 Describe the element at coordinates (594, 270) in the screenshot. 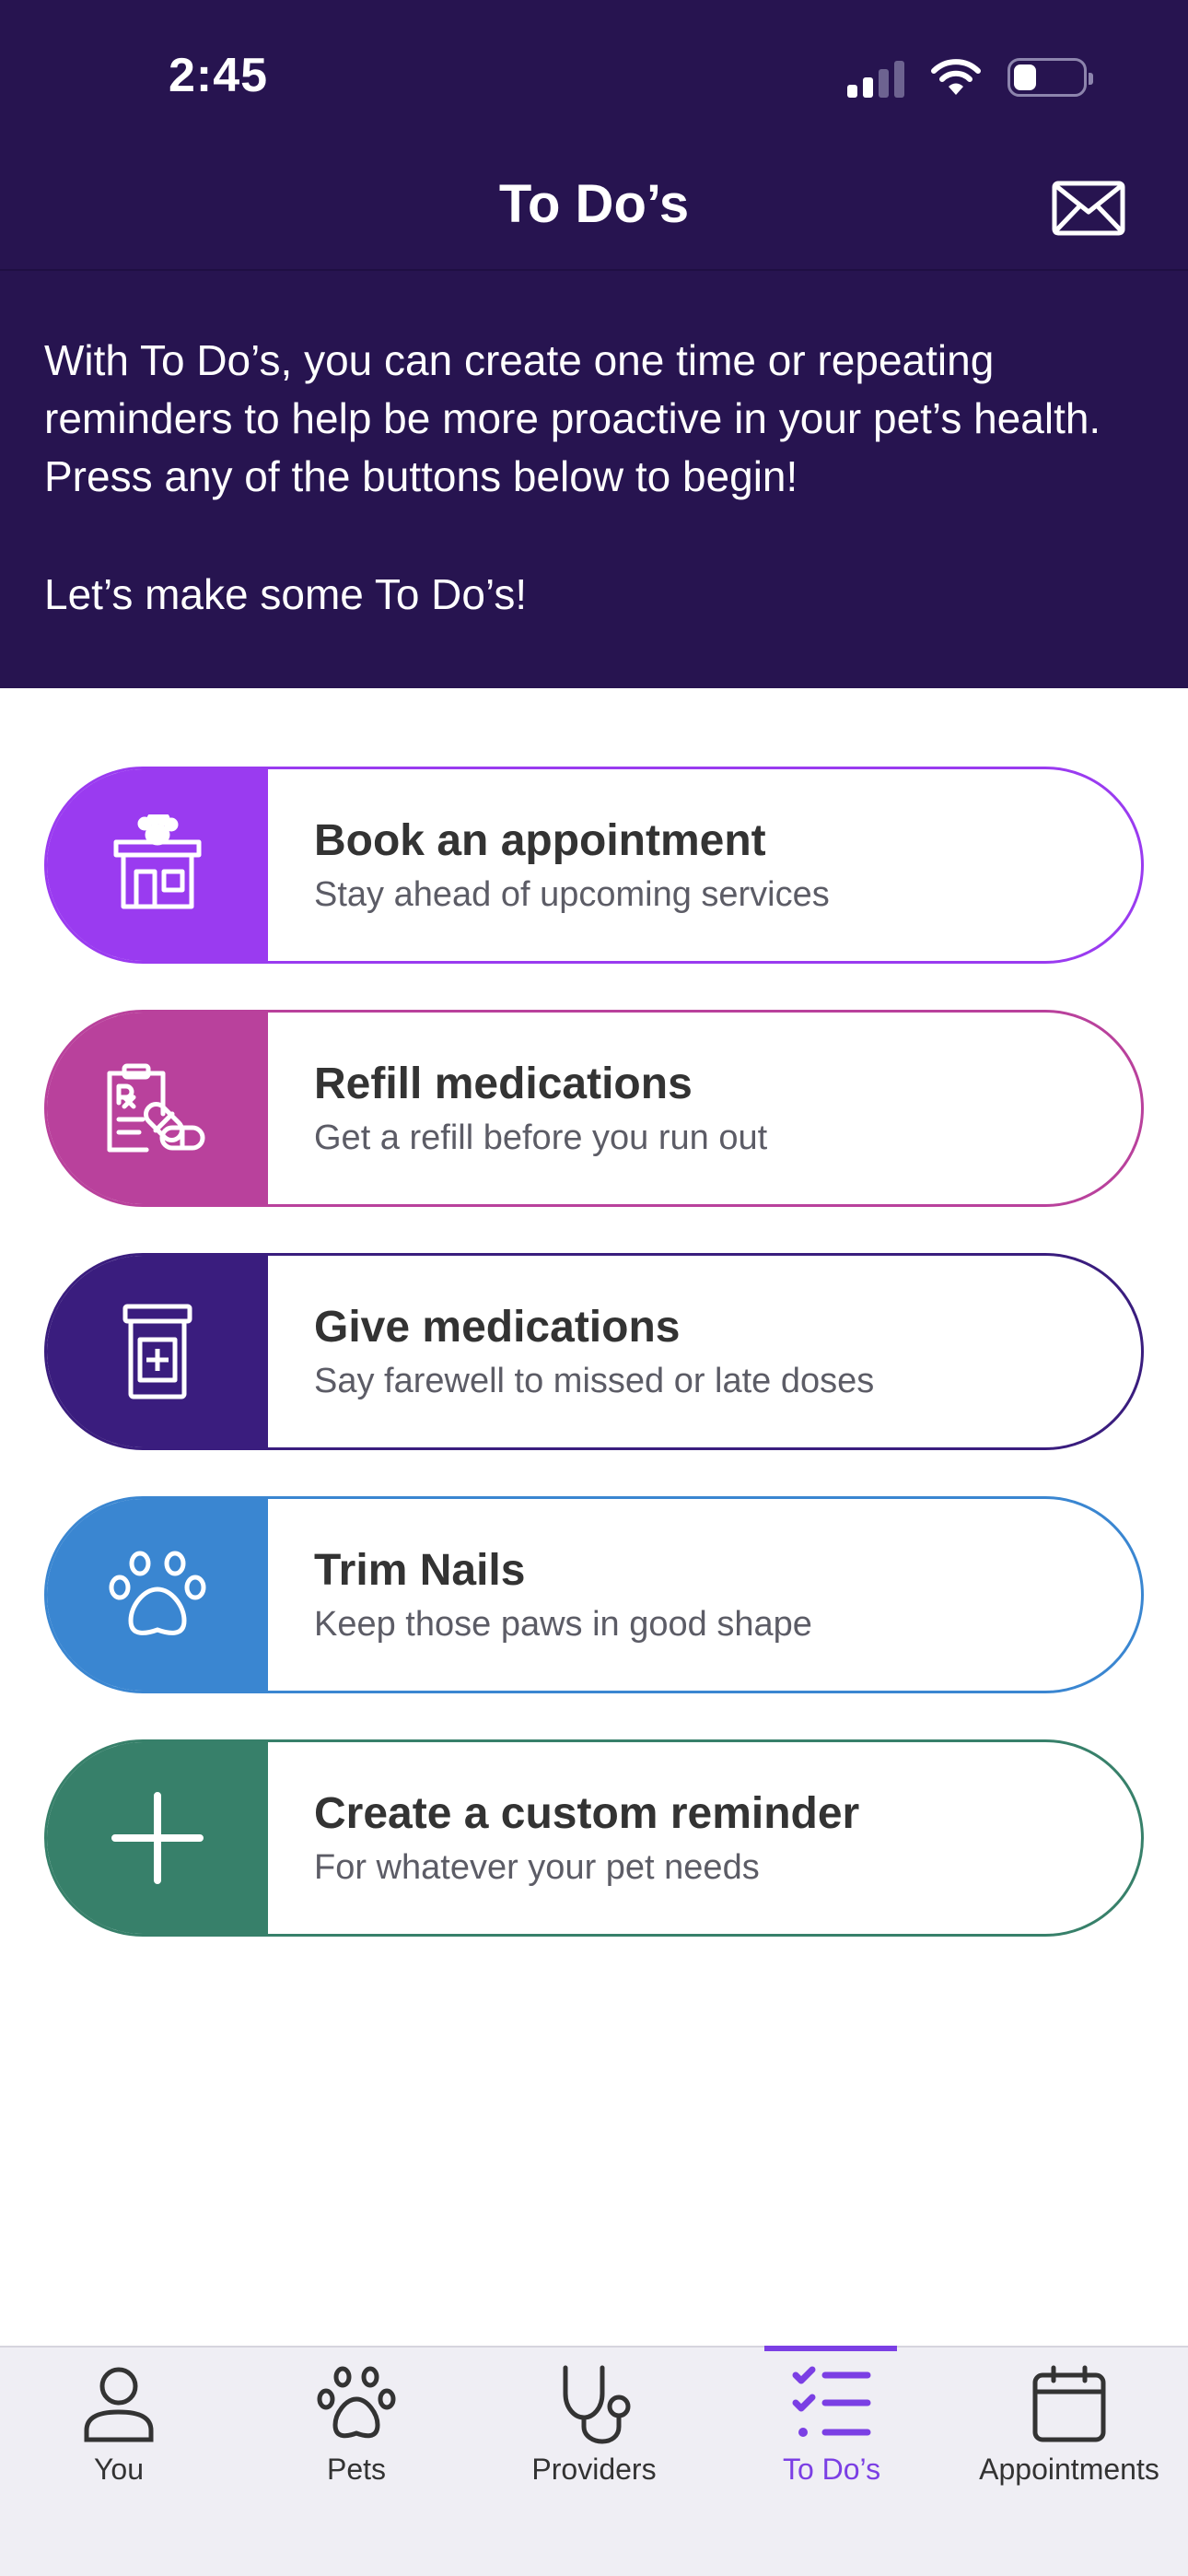

I see `header-divider` at that location.